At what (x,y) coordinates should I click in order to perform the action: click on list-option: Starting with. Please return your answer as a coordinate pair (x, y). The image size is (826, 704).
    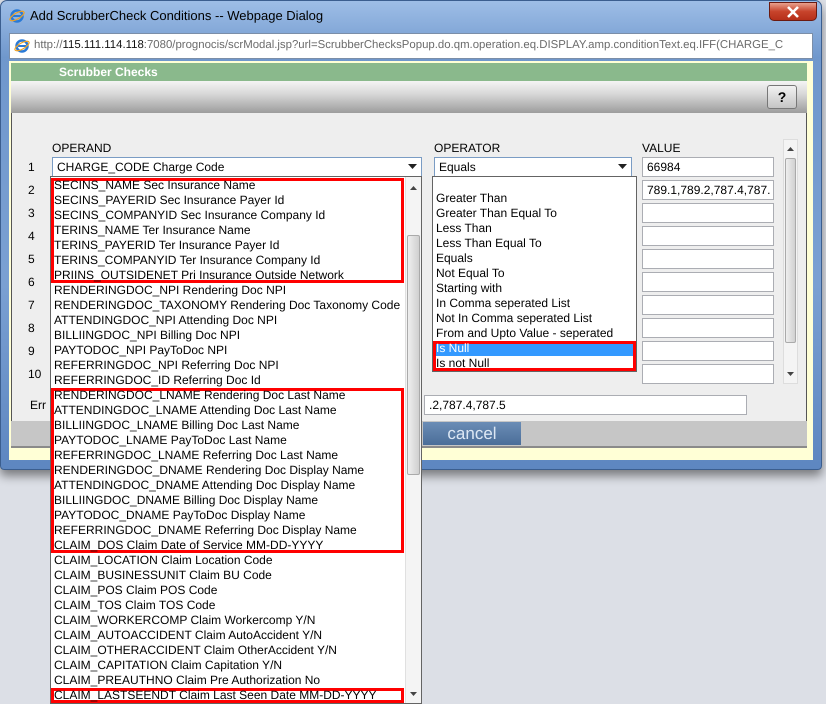
    Looking at the image, I should click on (534, 288).